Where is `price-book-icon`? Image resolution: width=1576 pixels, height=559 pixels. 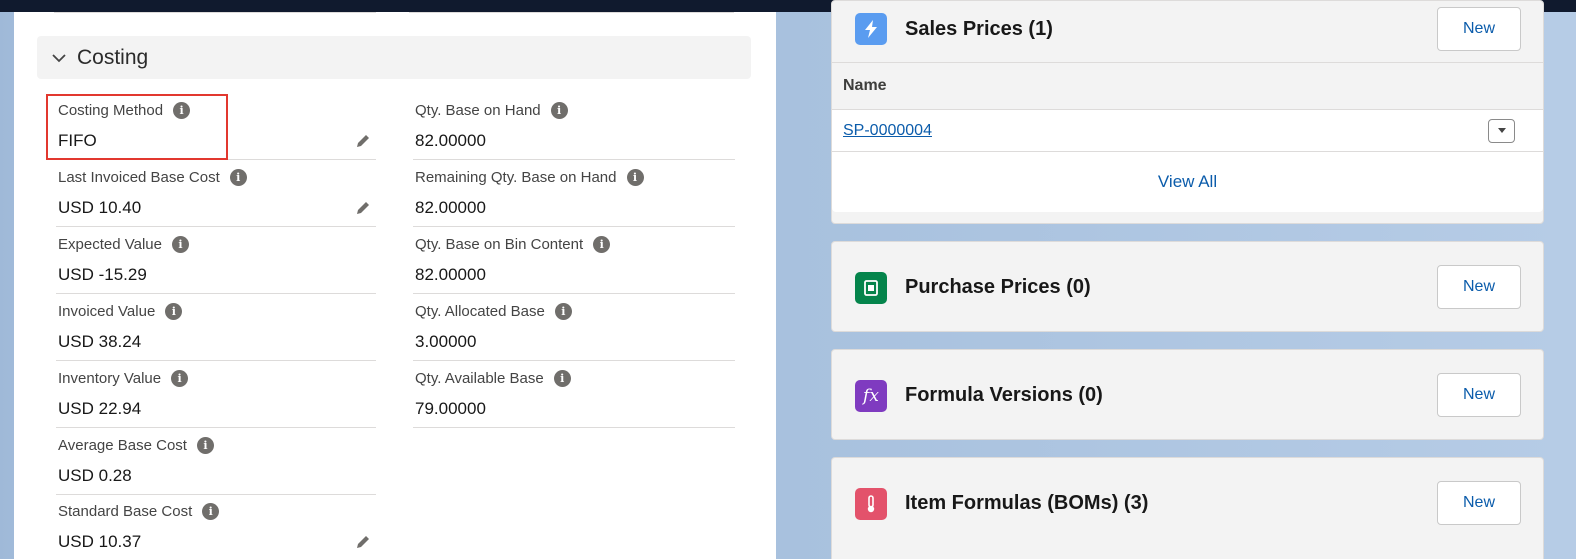
price-book-icon is located at coordinates (871, 288).